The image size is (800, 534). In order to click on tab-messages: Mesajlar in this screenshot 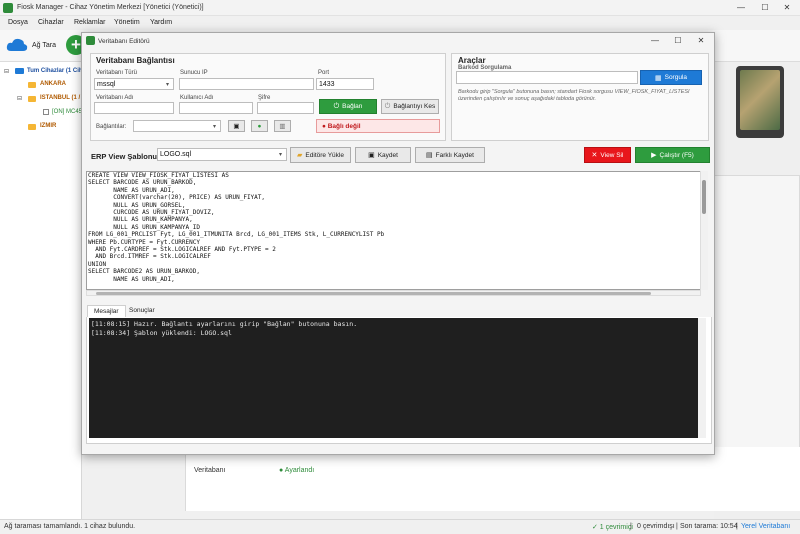, I will do `click(106, 311)`.